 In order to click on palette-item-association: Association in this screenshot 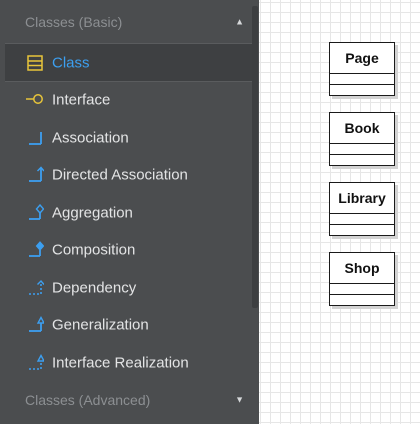, I will do `click(128, 137)`.